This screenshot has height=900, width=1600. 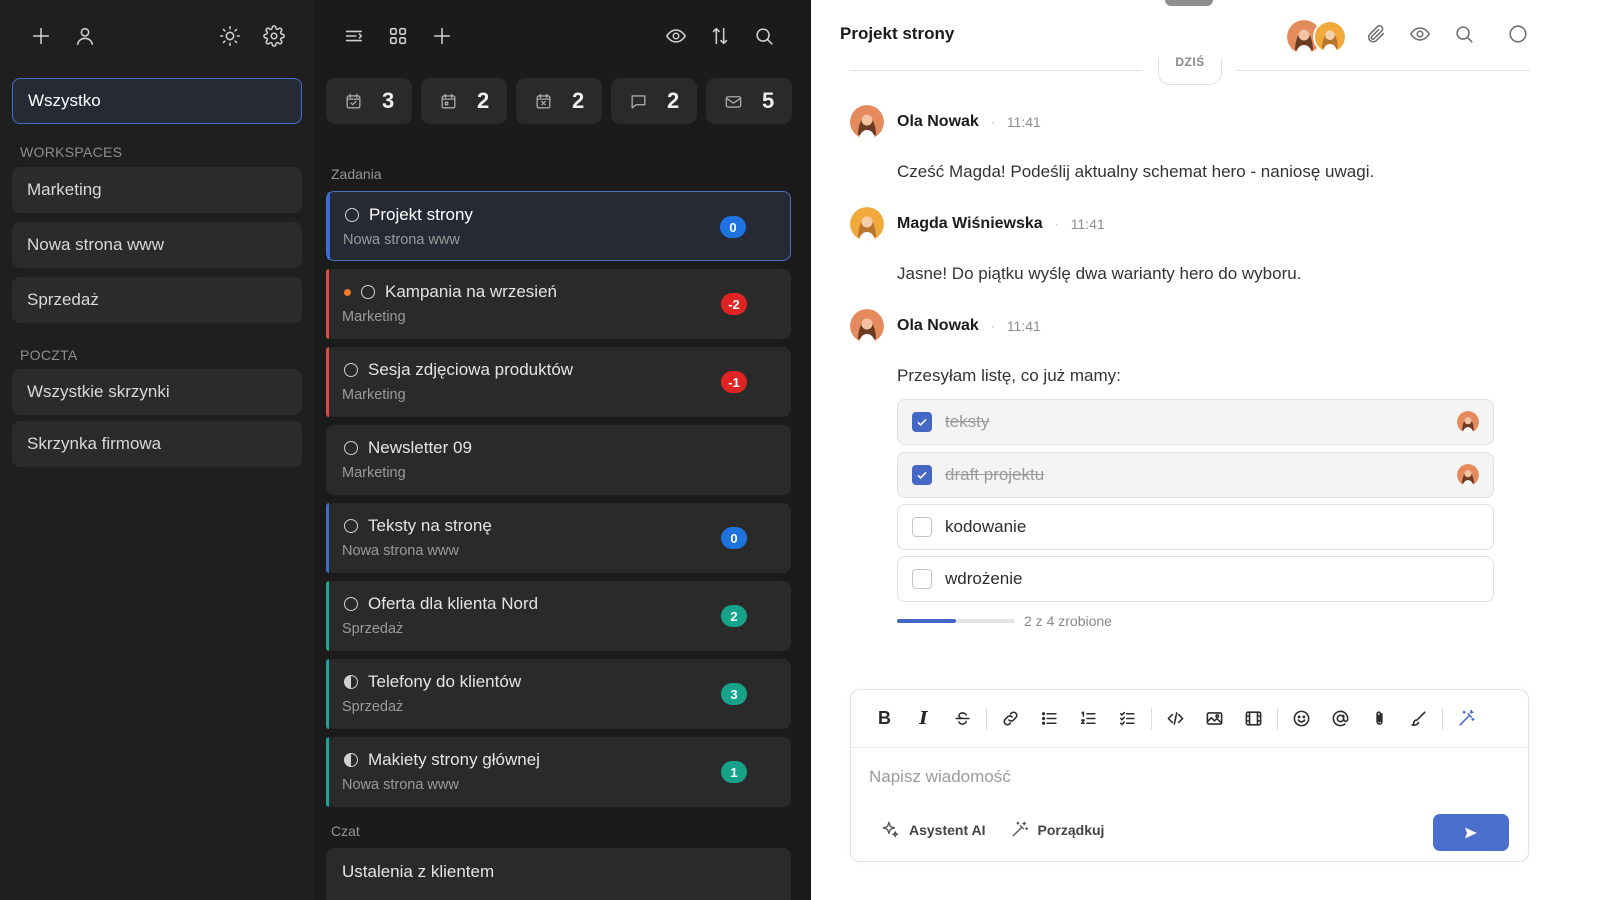 What do you see at coordinates (1088, 719) in the screenshot?
I see `numbered-list-icon` at bounding box center [1088, 719].